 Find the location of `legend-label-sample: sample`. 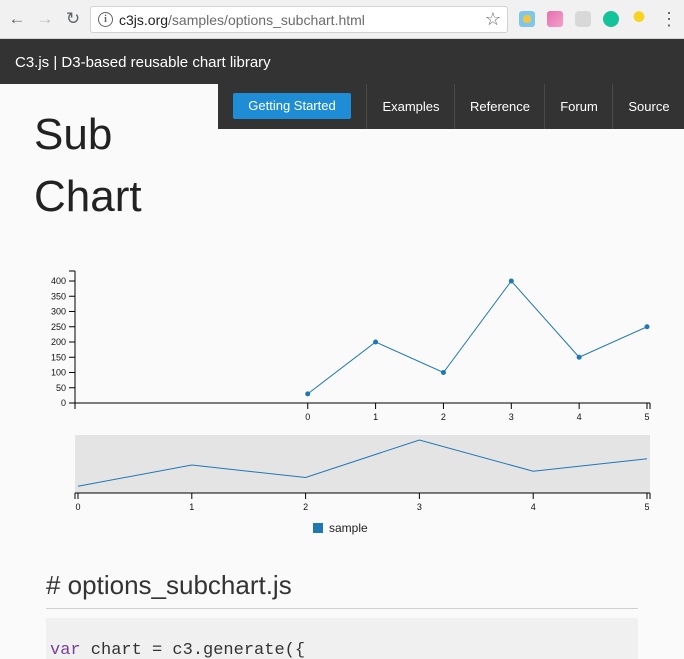

legend-label-sample: sample is located at coordinates (348, 528).